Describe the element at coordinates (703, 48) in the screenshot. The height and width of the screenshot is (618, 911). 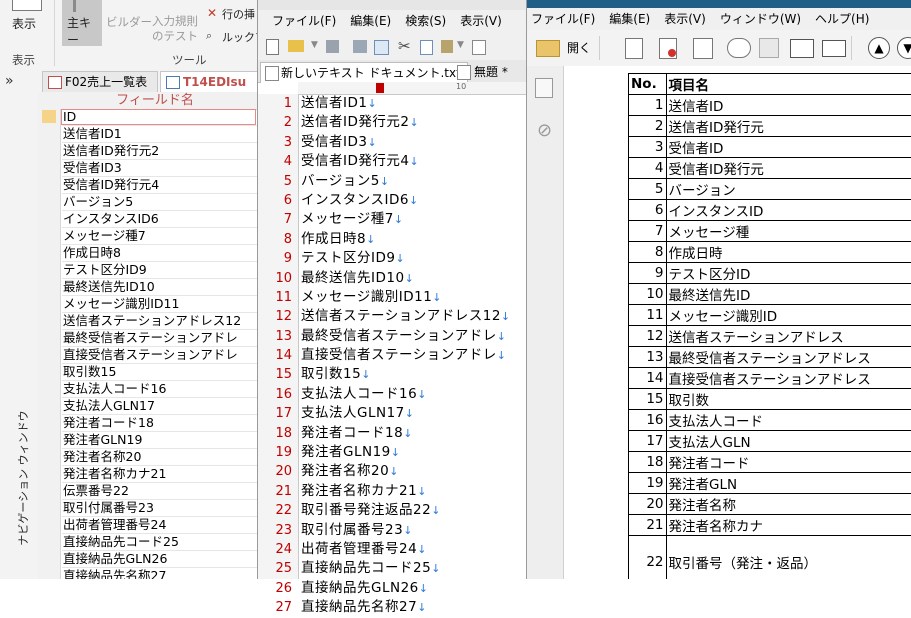
I see `edit-pdf-icon` at that location.